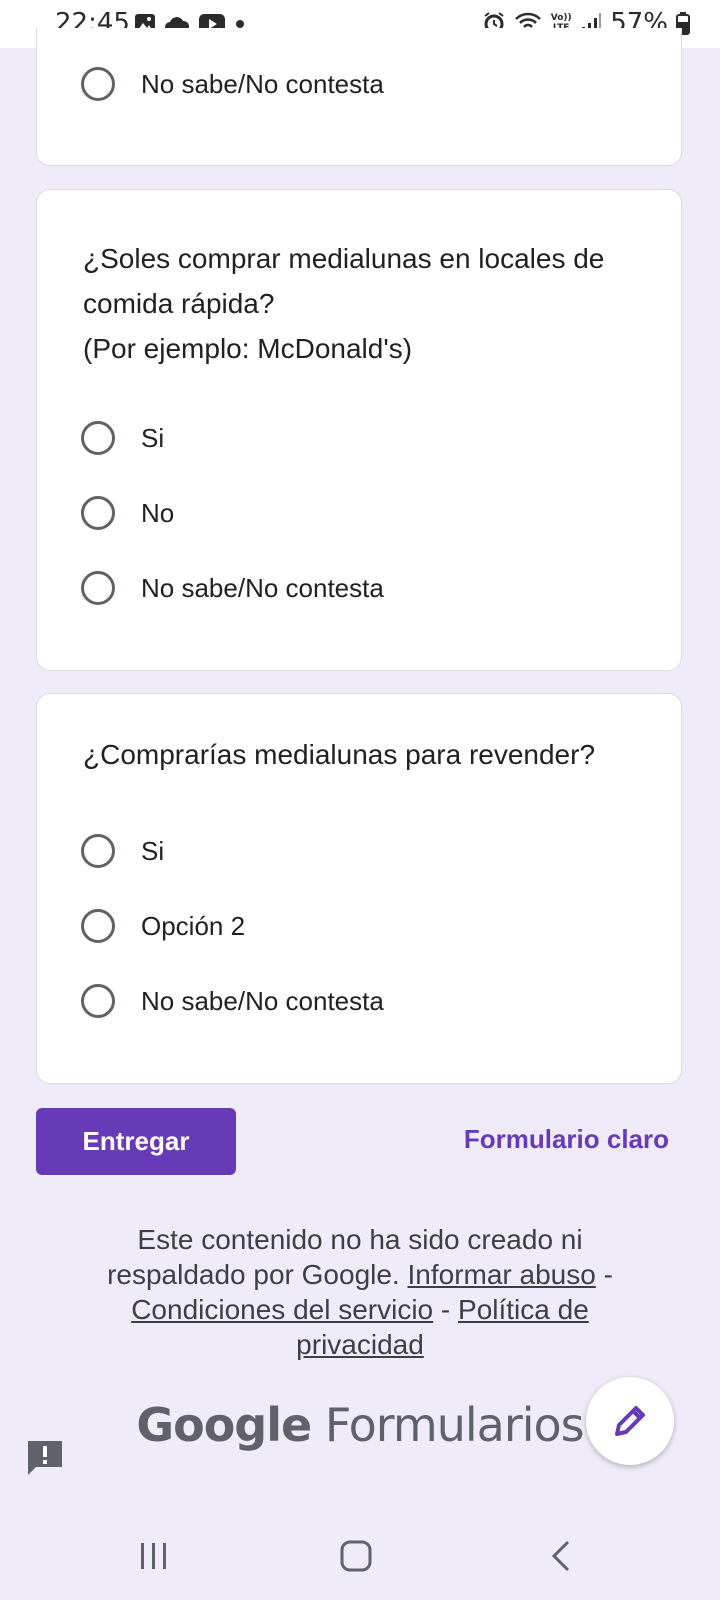 Image resolution: width=720 pixels, height=1600 pixels. I want to click on back-icon, so click(562, 1556).